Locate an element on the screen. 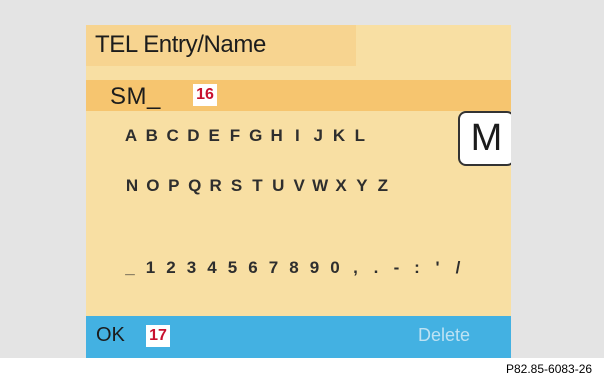 The image size is (604, 381). key-symbol-11: , is located at coordinates (356, 268).